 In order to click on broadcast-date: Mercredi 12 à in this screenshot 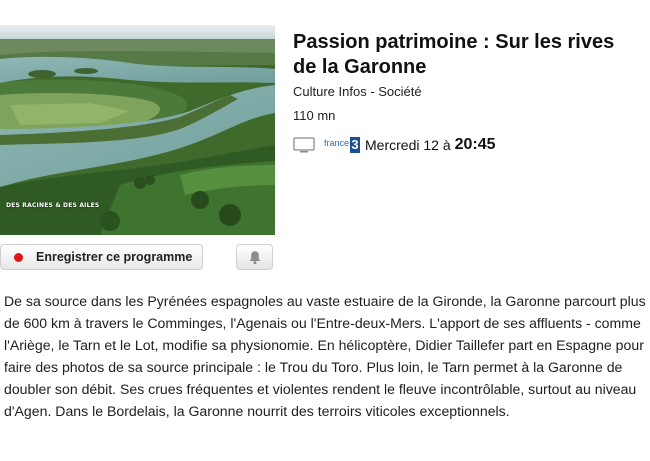, I will do `click(408, 145)`.